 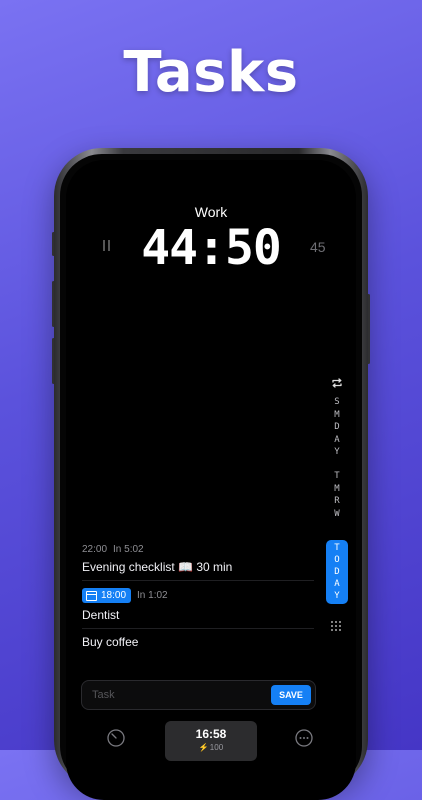 I want to click on task-time-chip: 18:00, so click(x=107, y=595).